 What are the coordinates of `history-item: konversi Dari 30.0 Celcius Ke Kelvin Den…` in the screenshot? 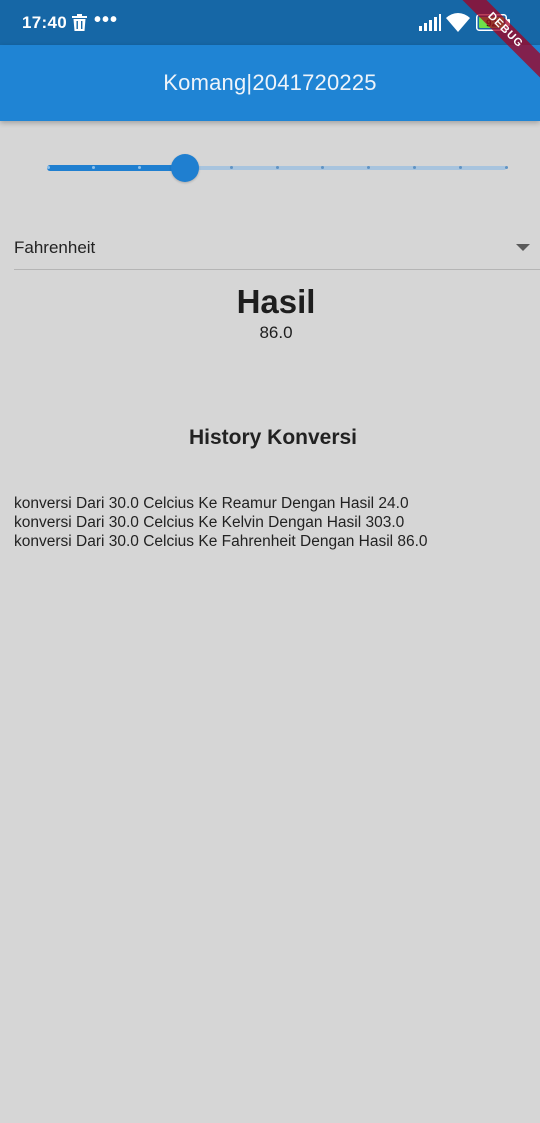 It's located at (209, 522).